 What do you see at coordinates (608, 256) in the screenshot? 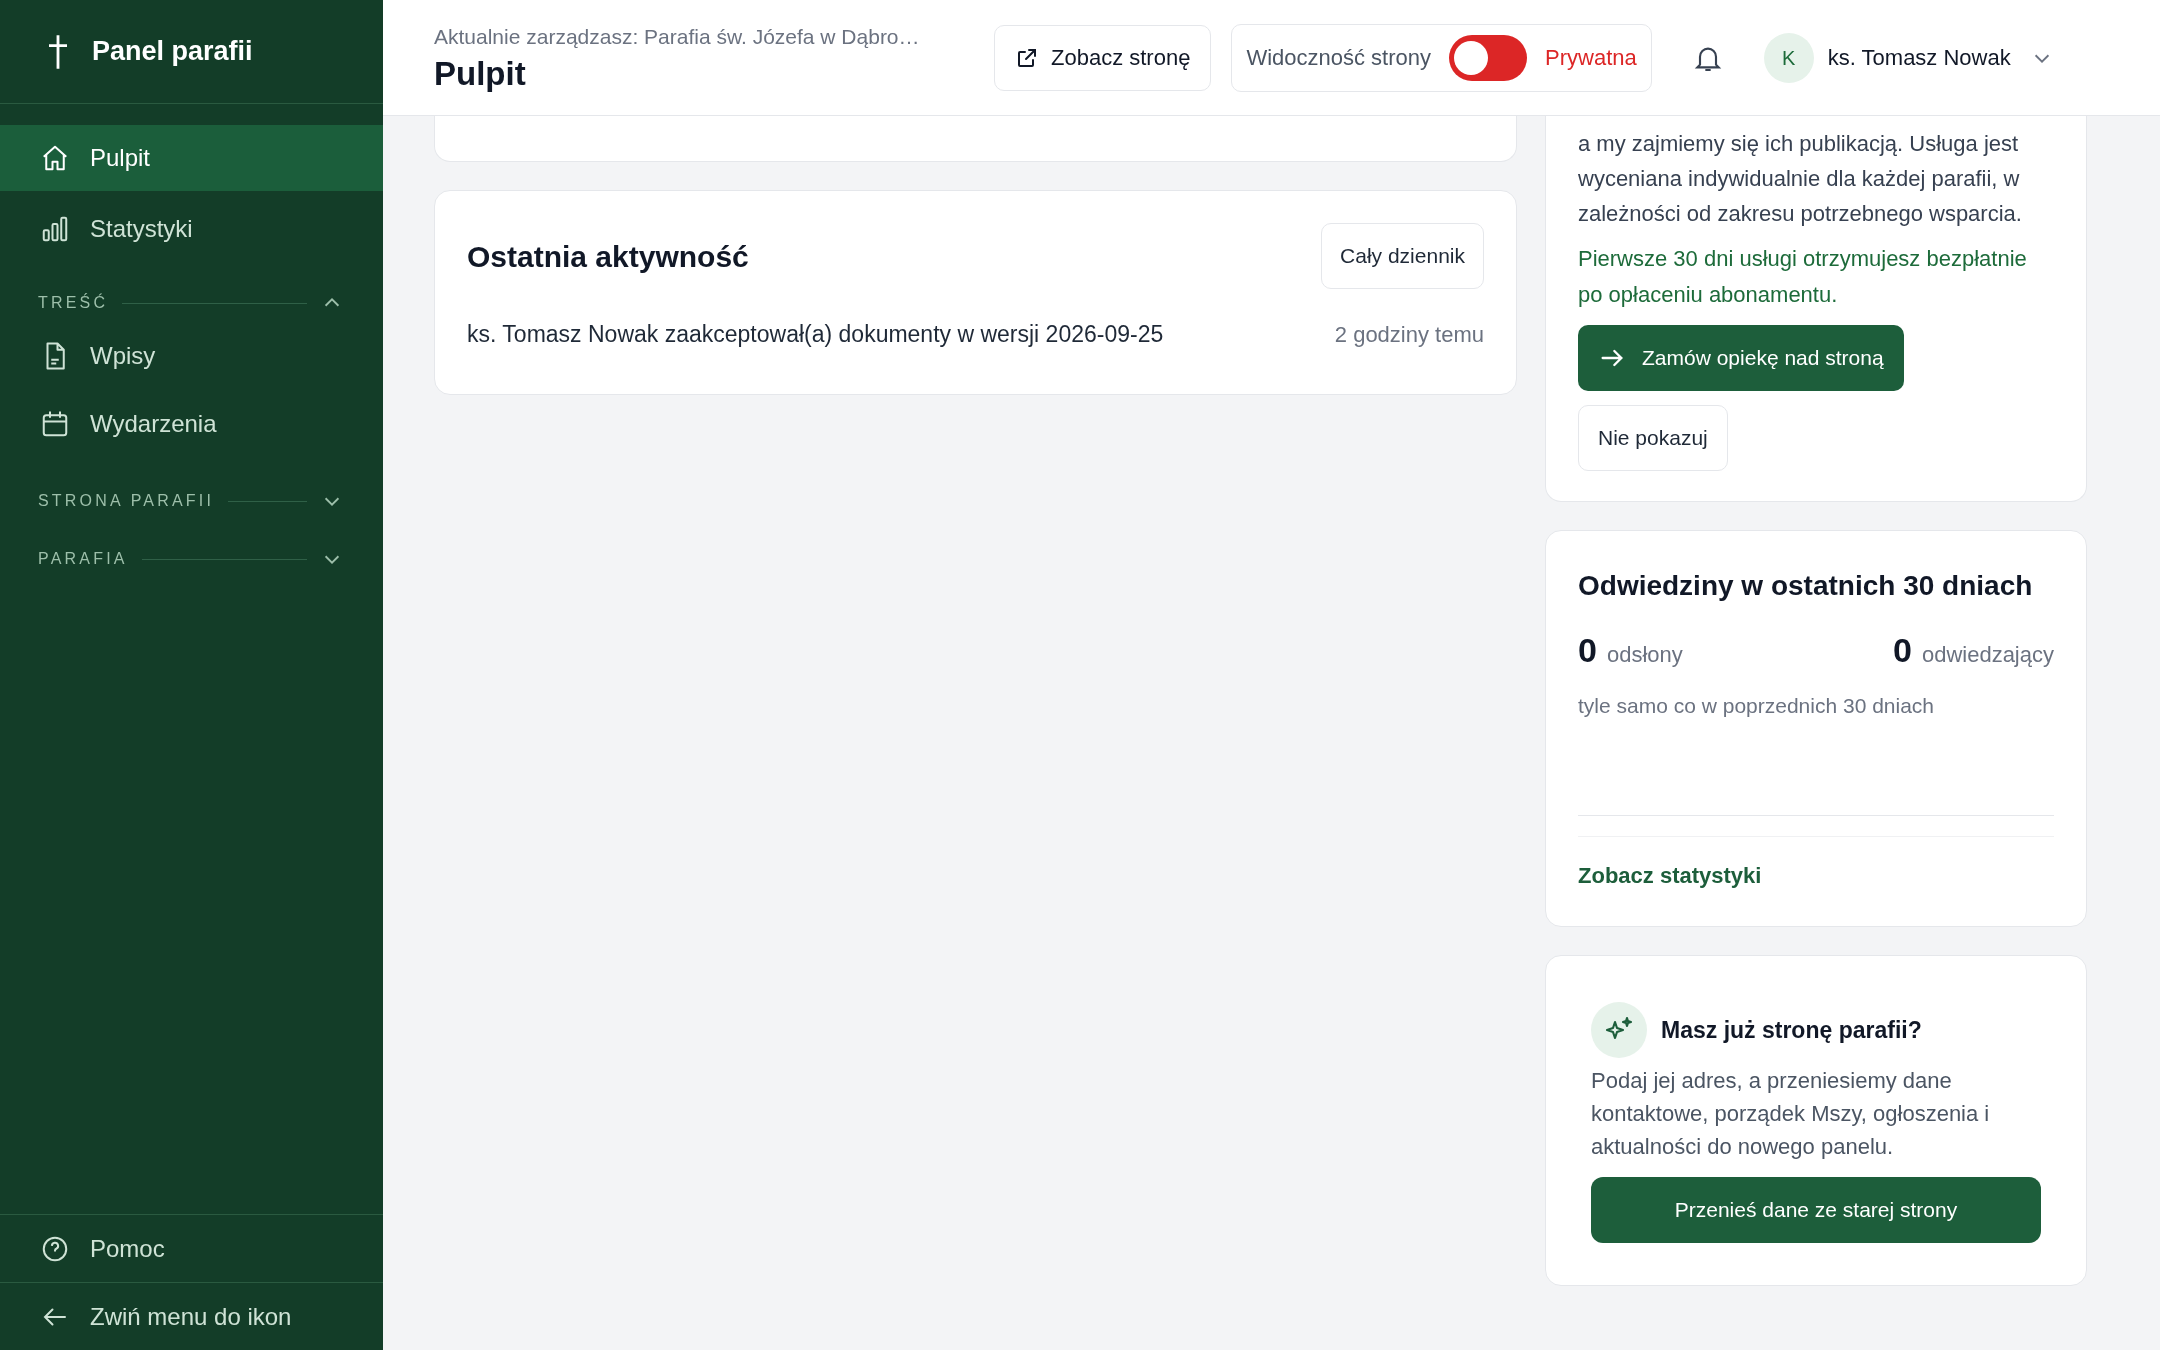
I see `card-title: Ostatnia aktywność` at bounding box center [608, 256].